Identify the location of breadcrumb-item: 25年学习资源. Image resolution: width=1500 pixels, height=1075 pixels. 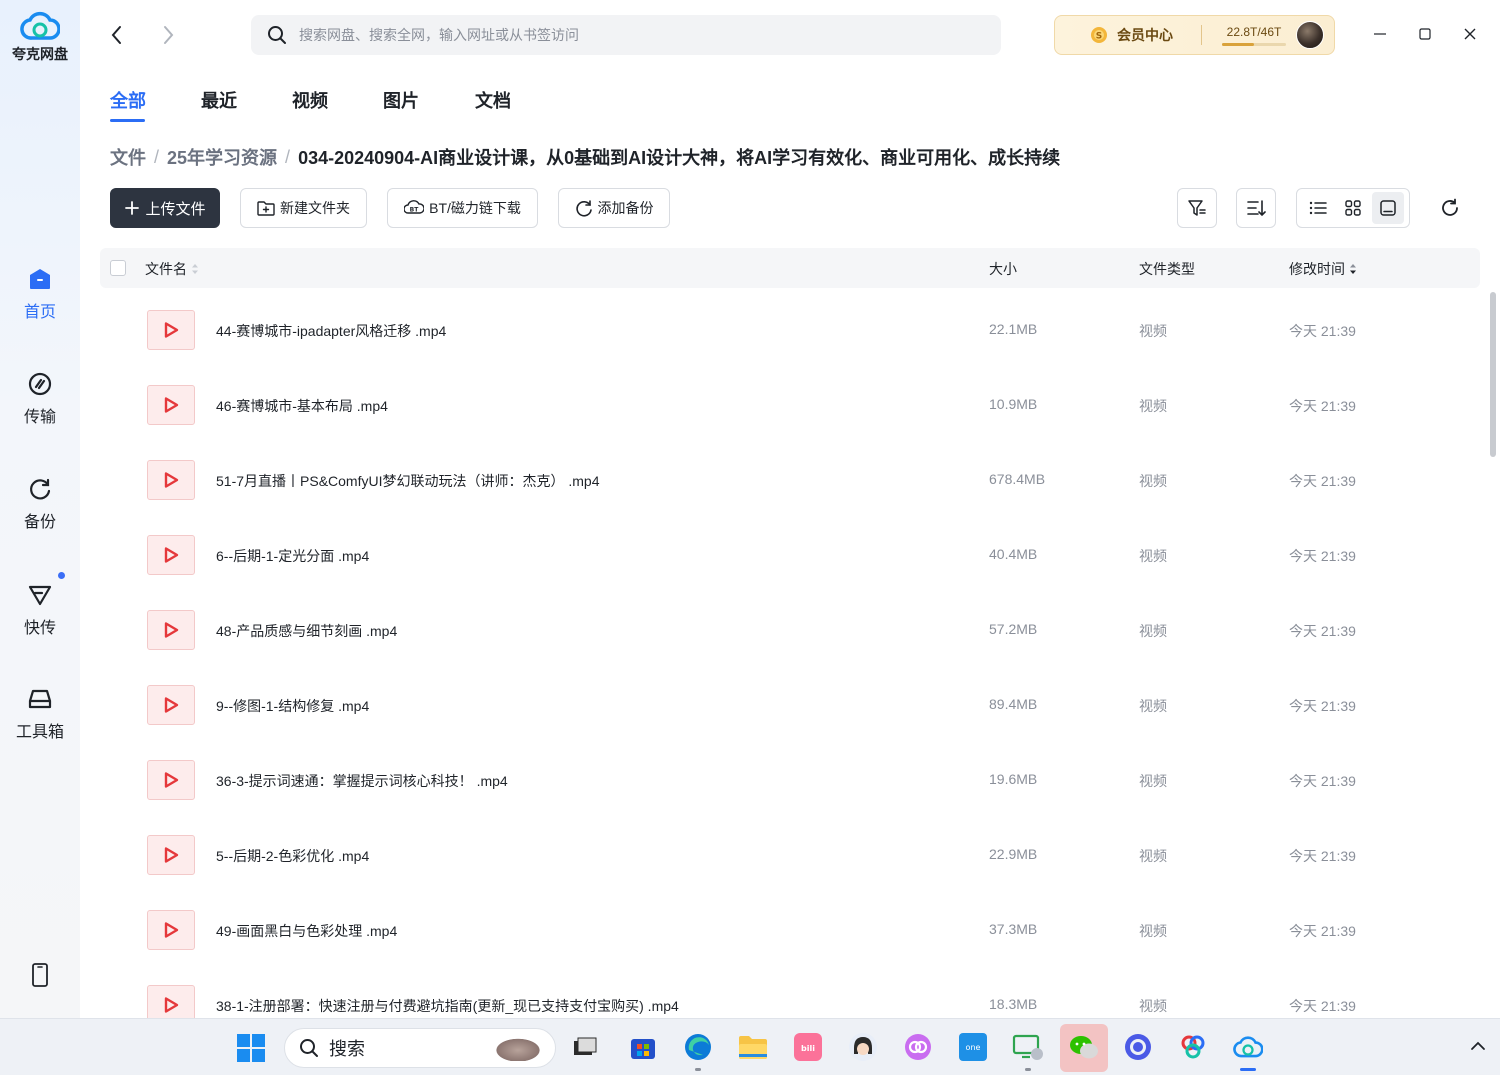
(222, 157).